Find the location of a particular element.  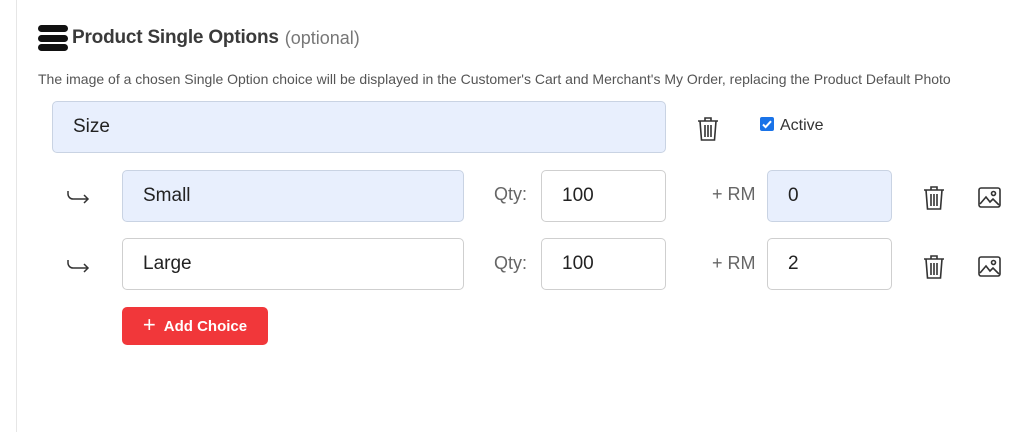

price-input: 2 is located at coordinates (829, 264).